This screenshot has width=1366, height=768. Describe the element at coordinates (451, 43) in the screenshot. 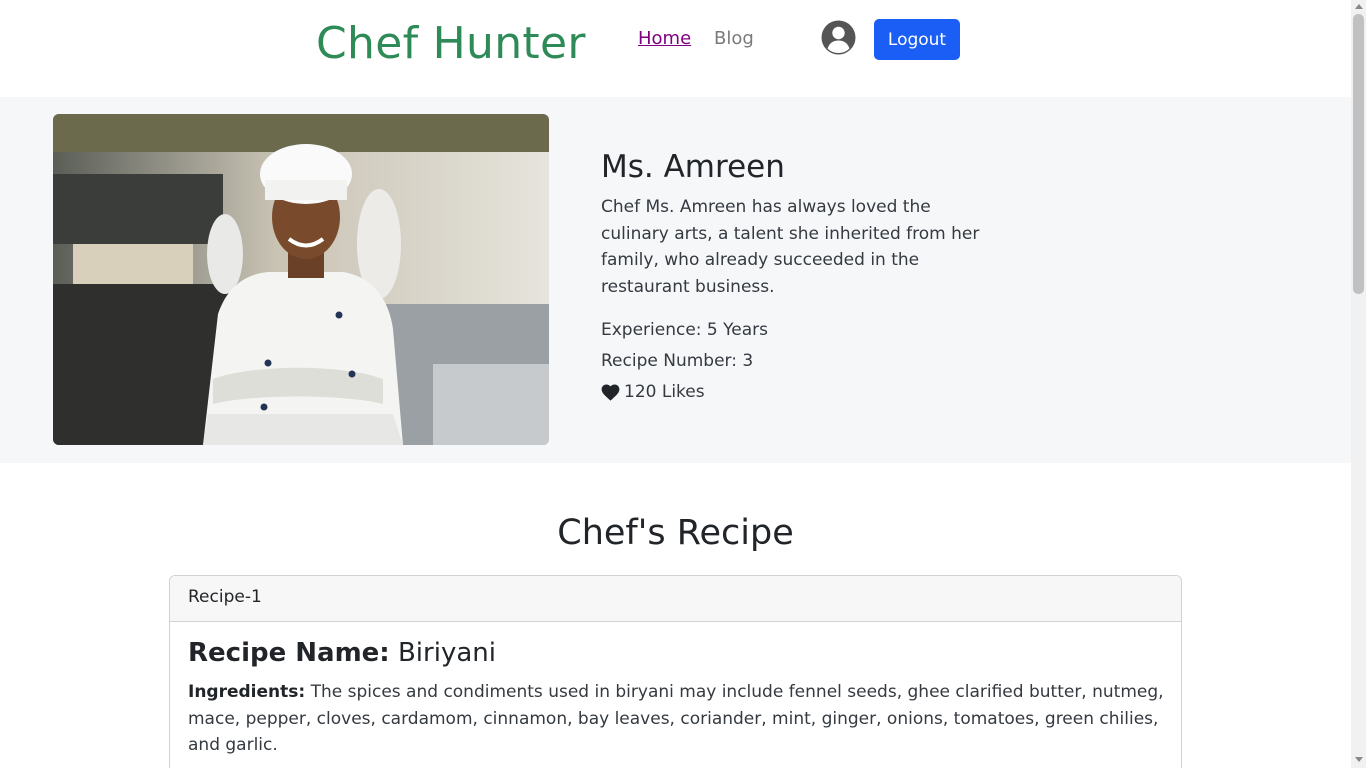

I see `brand-logo: Chef Hunter` at that location.